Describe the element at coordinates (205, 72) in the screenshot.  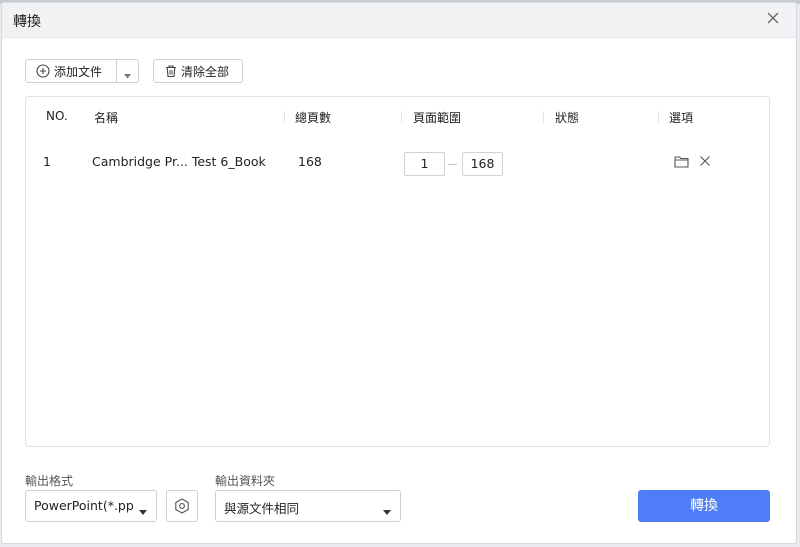
I see `clear-all-label: 清除全部` at that location.